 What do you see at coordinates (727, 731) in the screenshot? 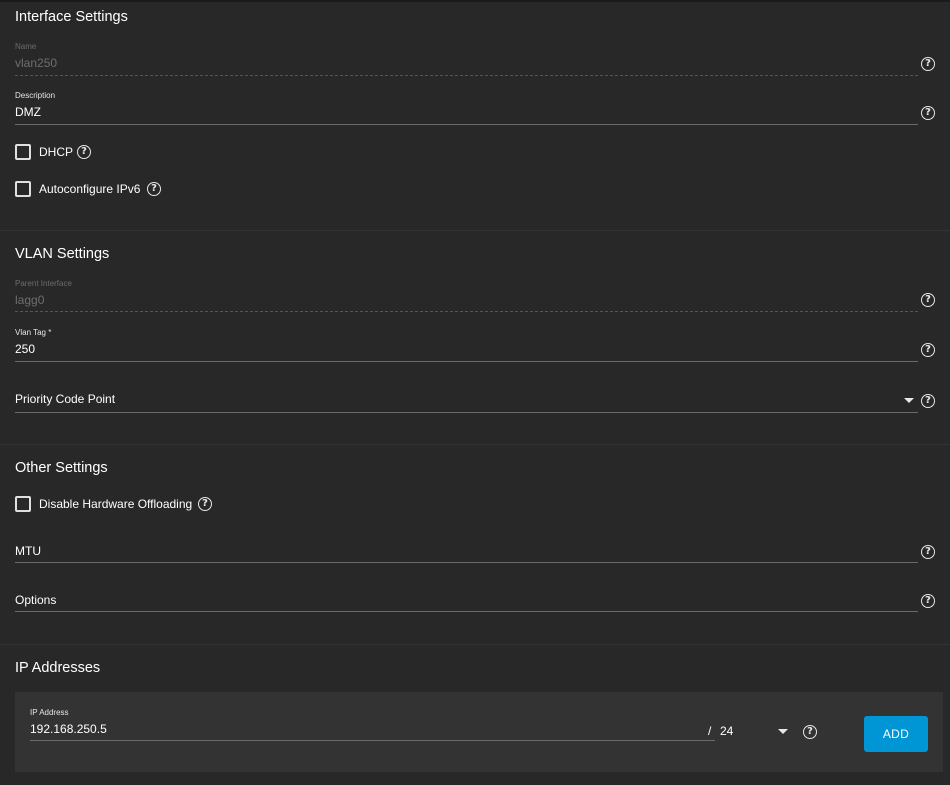
I see `netmask-value: 24` at bounding box center [727, 731].